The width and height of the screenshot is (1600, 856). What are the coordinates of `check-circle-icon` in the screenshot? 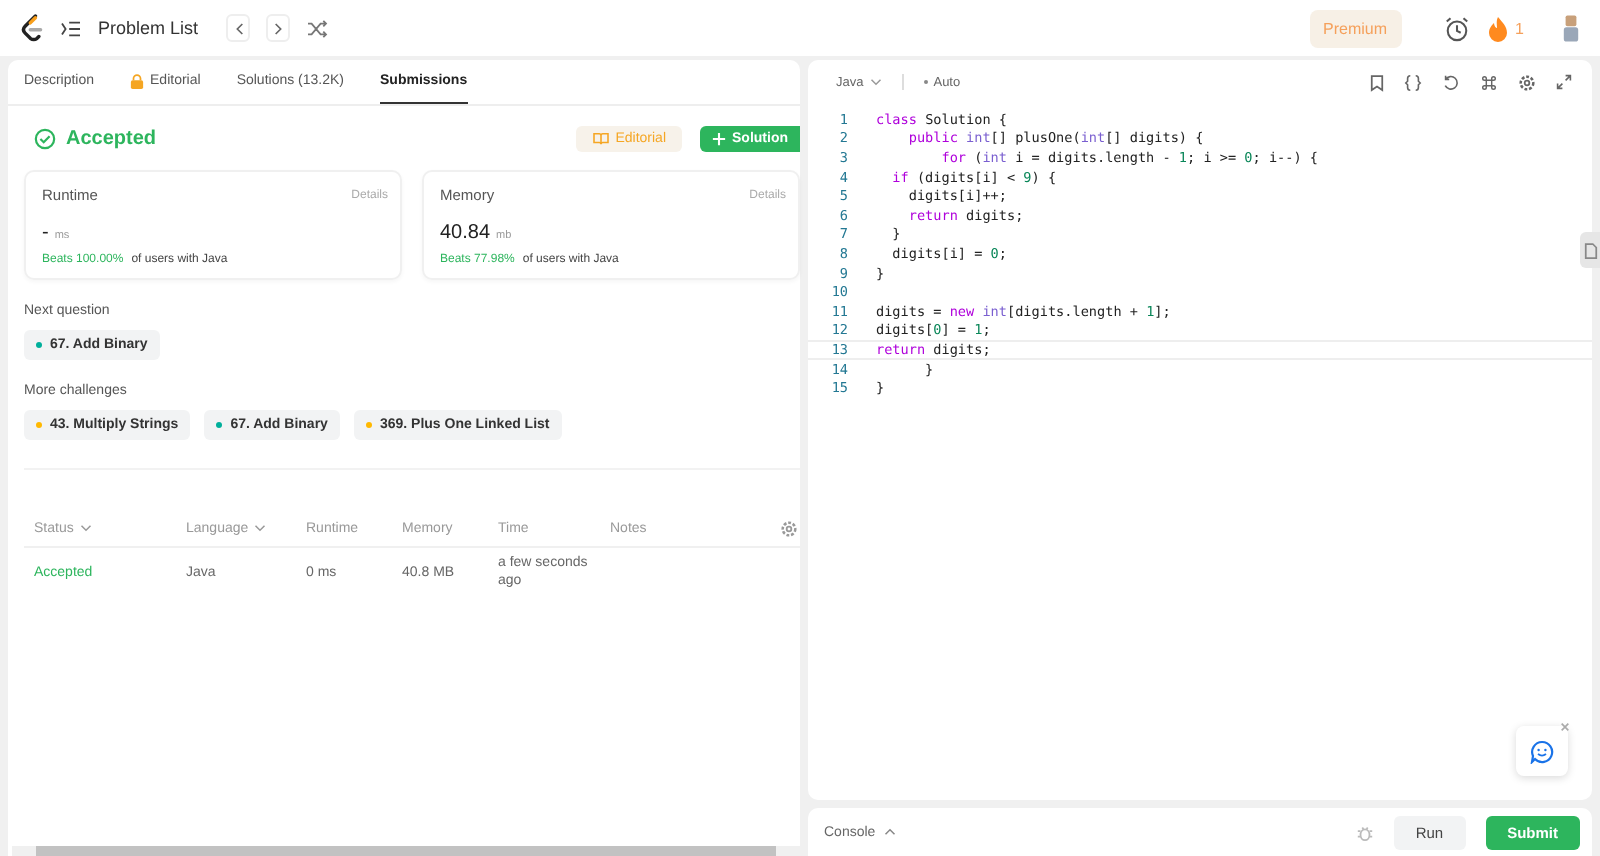 It's located at (45, 138).